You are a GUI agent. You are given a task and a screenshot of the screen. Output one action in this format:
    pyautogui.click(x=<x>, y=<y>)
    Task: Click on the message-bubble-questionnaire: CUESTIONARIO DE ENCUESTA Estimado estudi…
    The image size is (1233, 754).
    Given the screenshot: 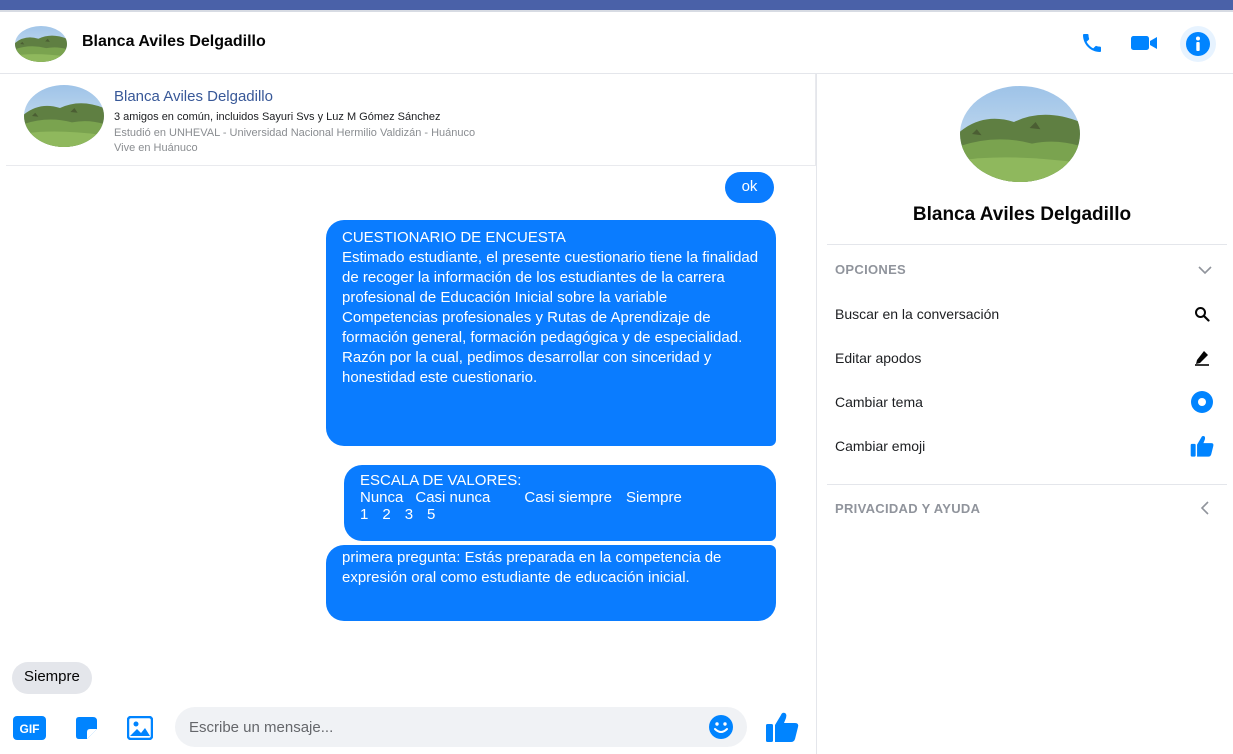 What is the action you would take?
    pyautogui.click(x=551, y=333)
    